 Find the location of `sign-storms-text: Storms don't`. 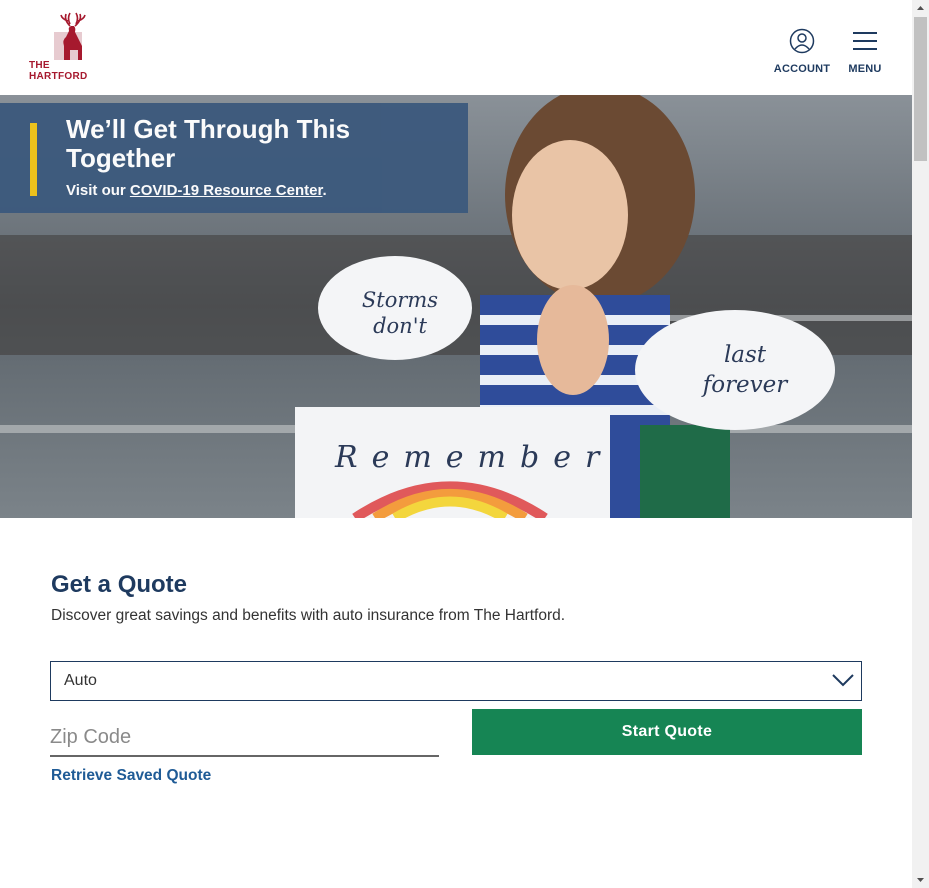

sign-storms-text: Storms don't is located at coordinates (400, 313).